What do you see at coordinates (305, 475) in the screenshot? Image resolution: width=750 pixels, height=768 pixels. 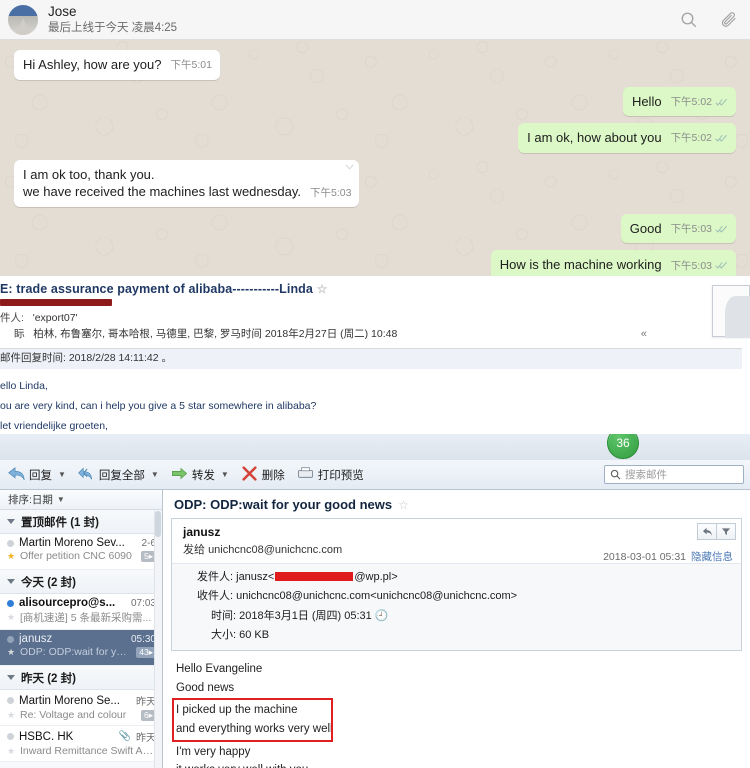 I see `print-preview-icon` at bounding box center [305, 475].